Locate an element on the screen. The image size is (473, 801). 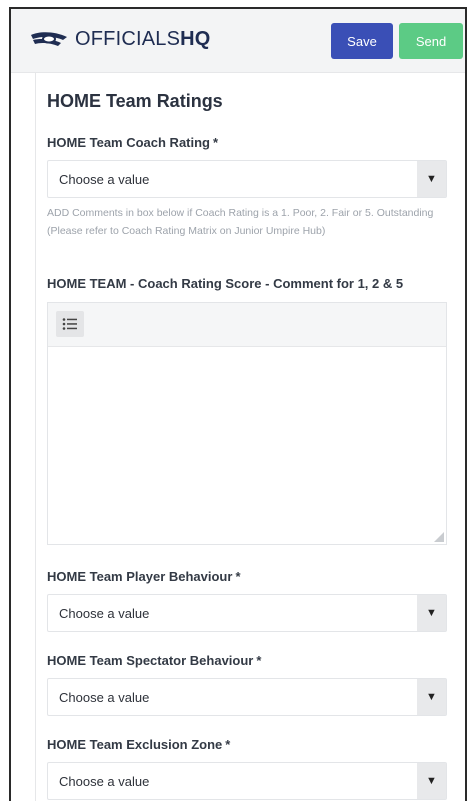
coach-rating-label: HOME Team Coach Rating * is located at coordinates (133, 142).